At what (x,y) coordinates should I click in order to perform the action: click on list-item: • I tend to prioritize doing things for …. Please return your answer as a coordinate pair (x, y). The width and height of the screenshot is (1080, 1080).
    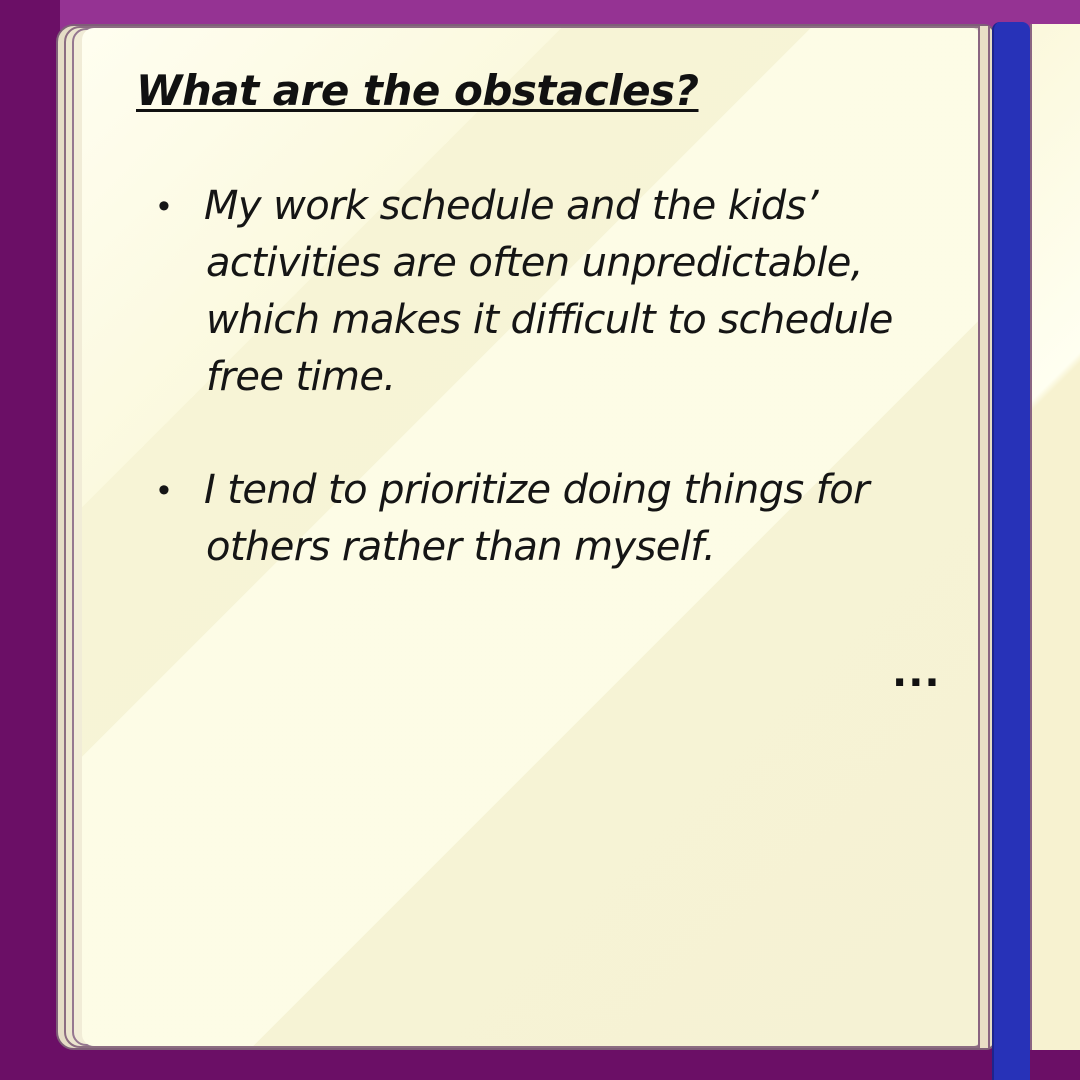
    Looking at the image, I should click on (557, 519).